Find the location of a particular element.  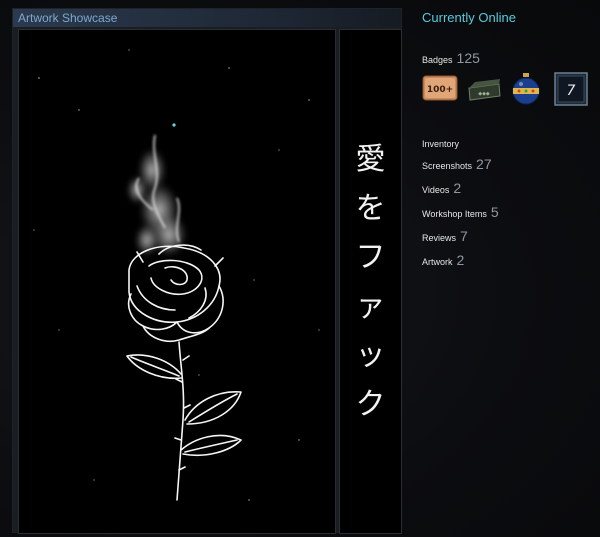

badges-link: Badges 125 is located at coordinates (451, 59).